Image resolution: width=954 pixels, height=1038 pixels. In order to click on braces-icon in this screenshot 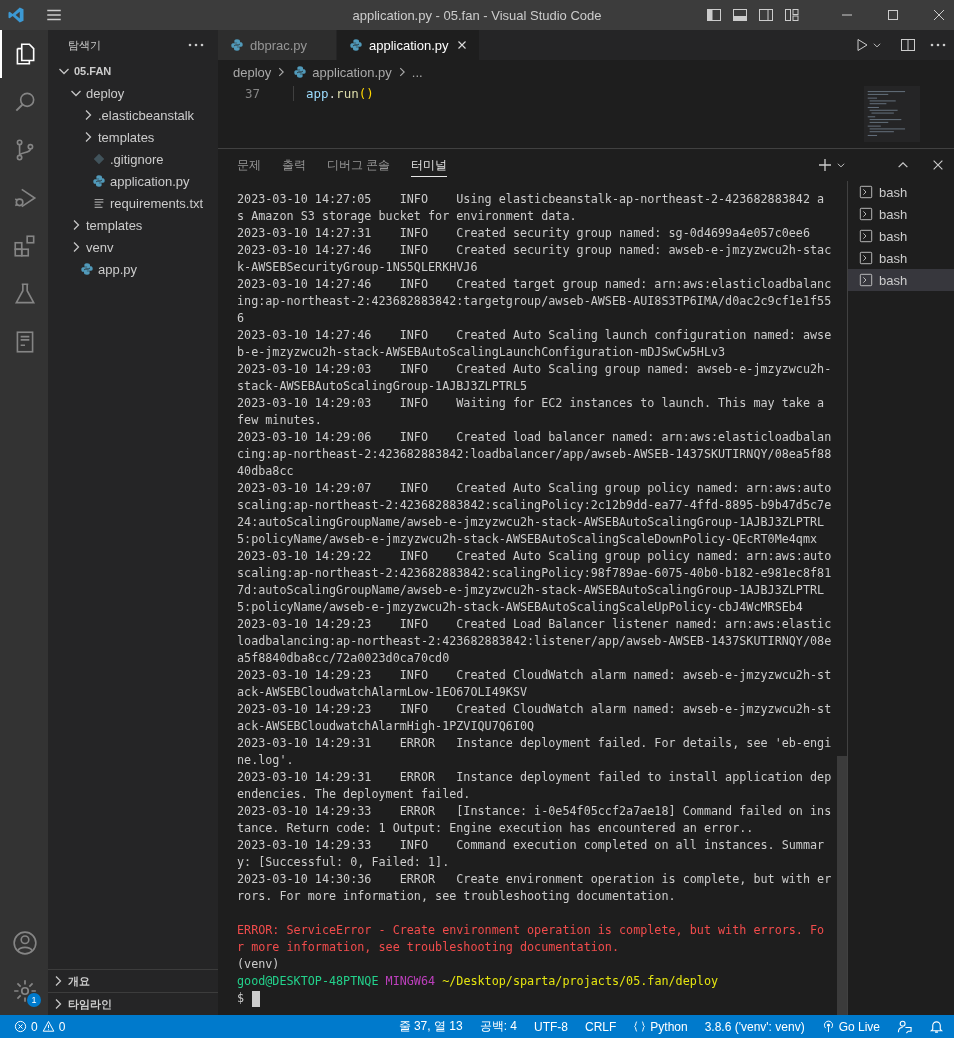, I will do `click(640, 1026)`.